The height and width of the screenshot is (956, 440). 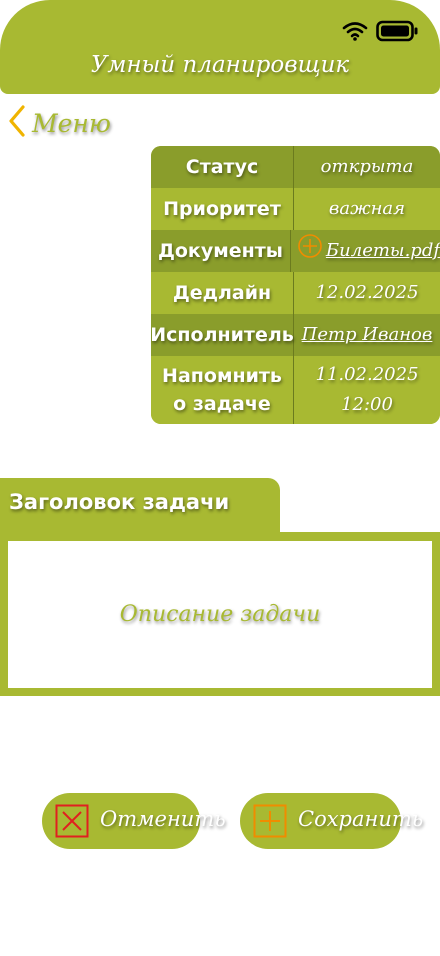 I want to click on detail-row-assignee: Исполнитель Петр Иванов, so click(x=295, y=335).